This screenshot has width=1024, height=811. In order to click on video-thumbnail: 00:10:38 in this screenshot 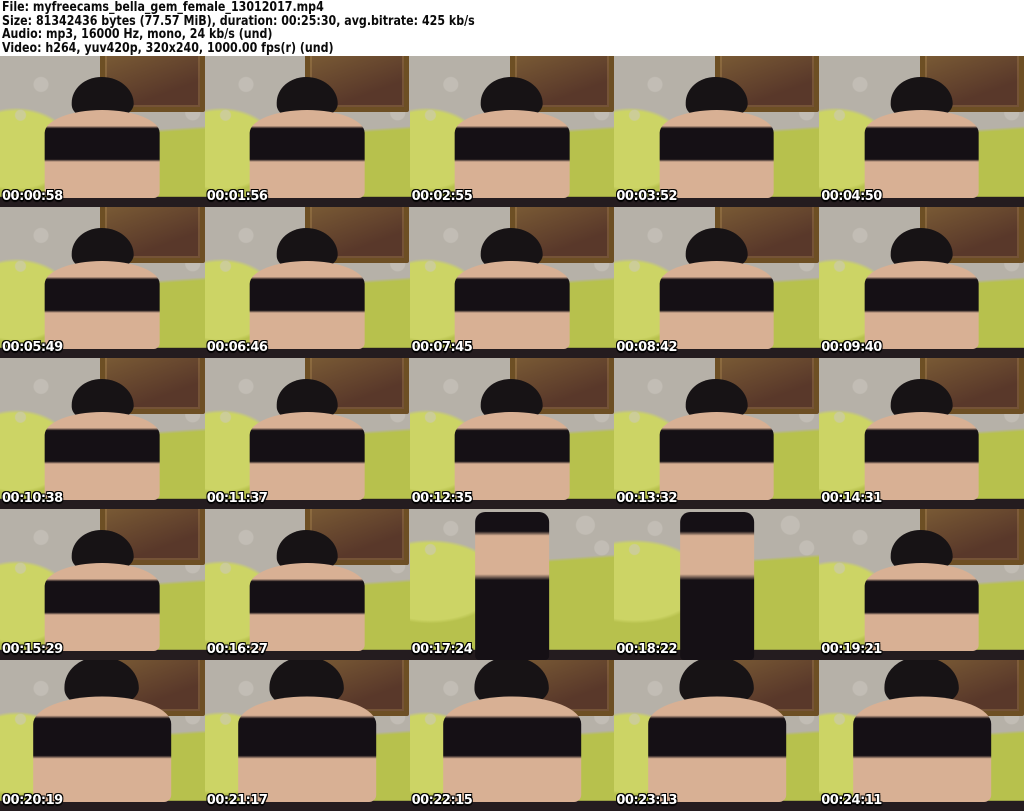, I will do `click(102, 433)`.